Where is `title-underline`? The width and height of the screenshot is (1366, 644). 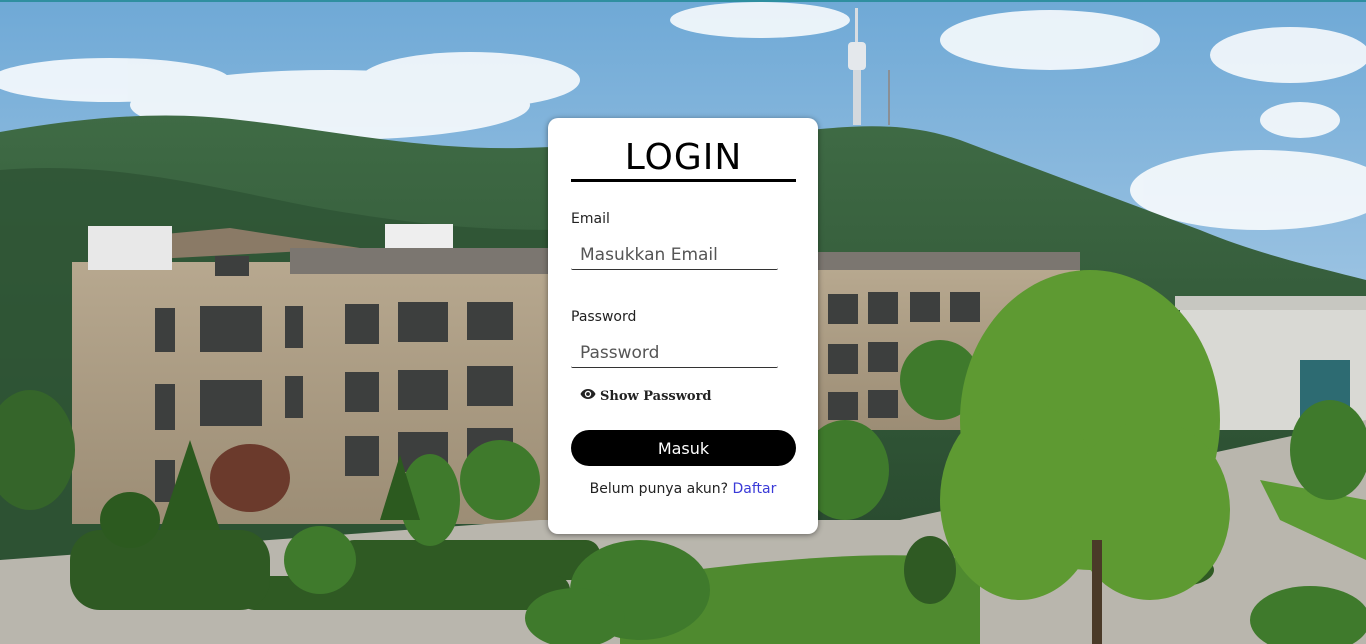
title-underline is located at coordinates (683, 180).